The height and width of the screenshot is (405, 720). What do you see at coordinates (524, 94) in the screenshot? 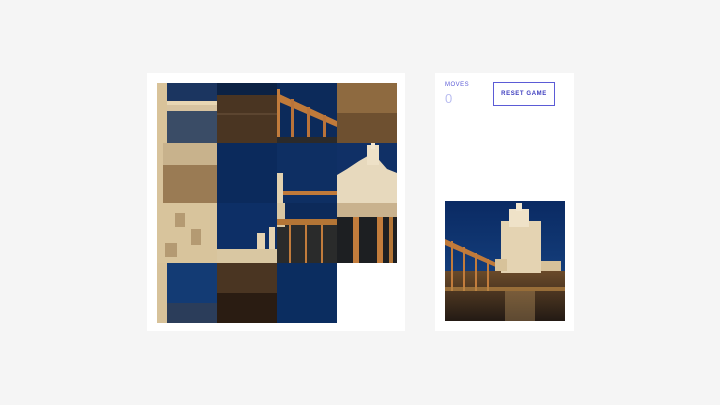
I see `reset-game-button: RESET GAME` at bounding box center [524, 94].